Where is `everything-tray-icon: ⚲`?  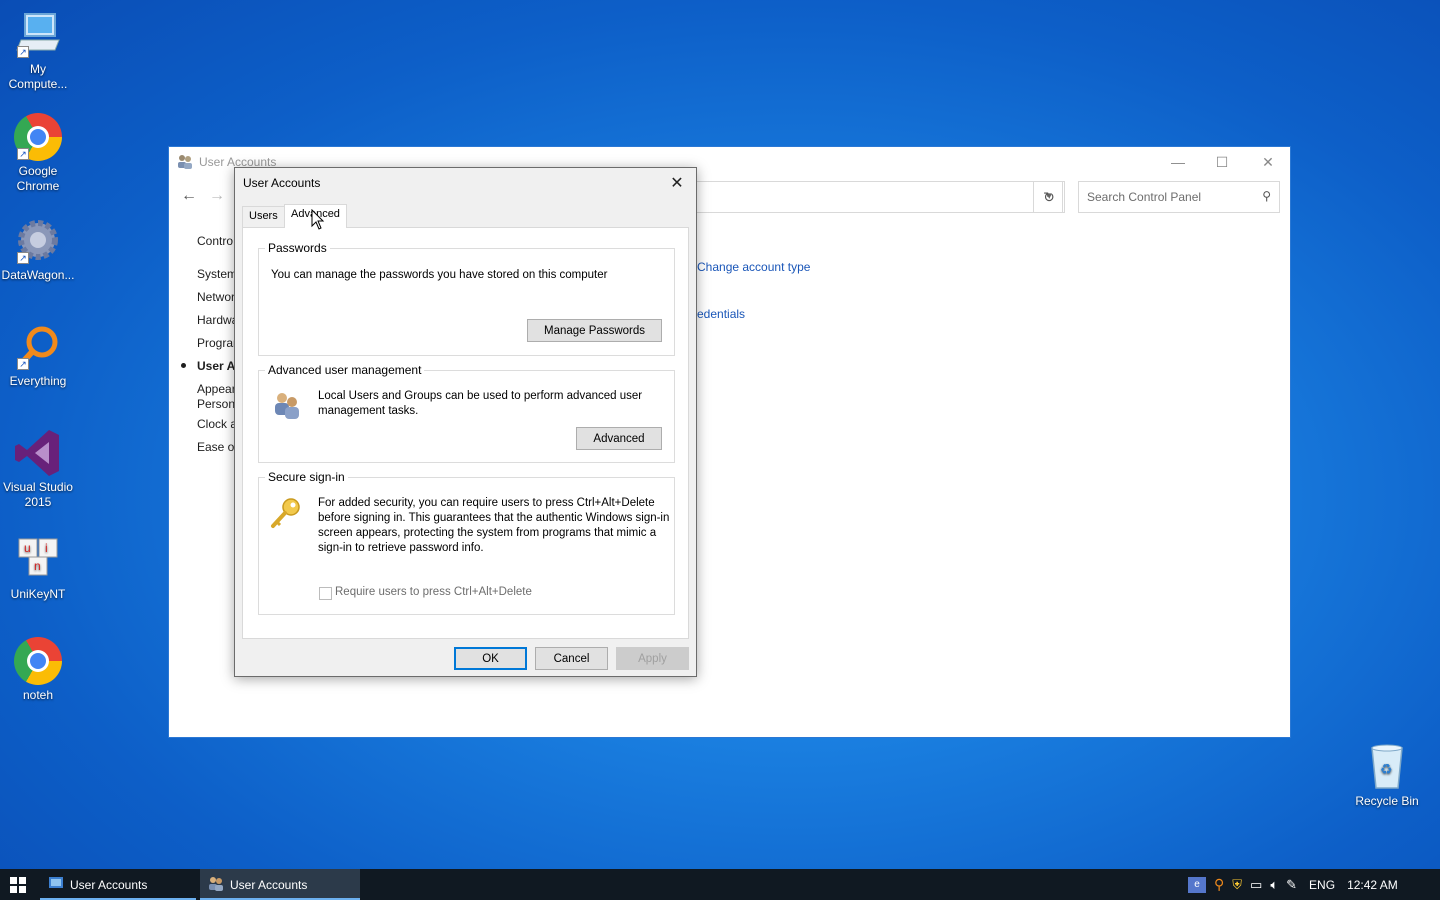
everything-tray-icon: ⚲ is located at coordinates (1219, 884).